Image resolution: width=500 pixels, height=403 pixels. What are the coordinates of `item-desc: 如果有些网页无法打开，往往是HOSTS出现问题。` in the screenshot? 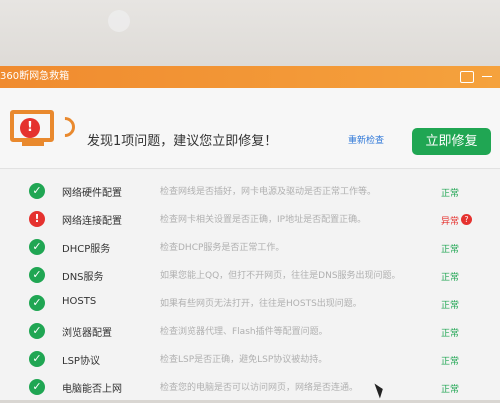 It's located at (261, 304).